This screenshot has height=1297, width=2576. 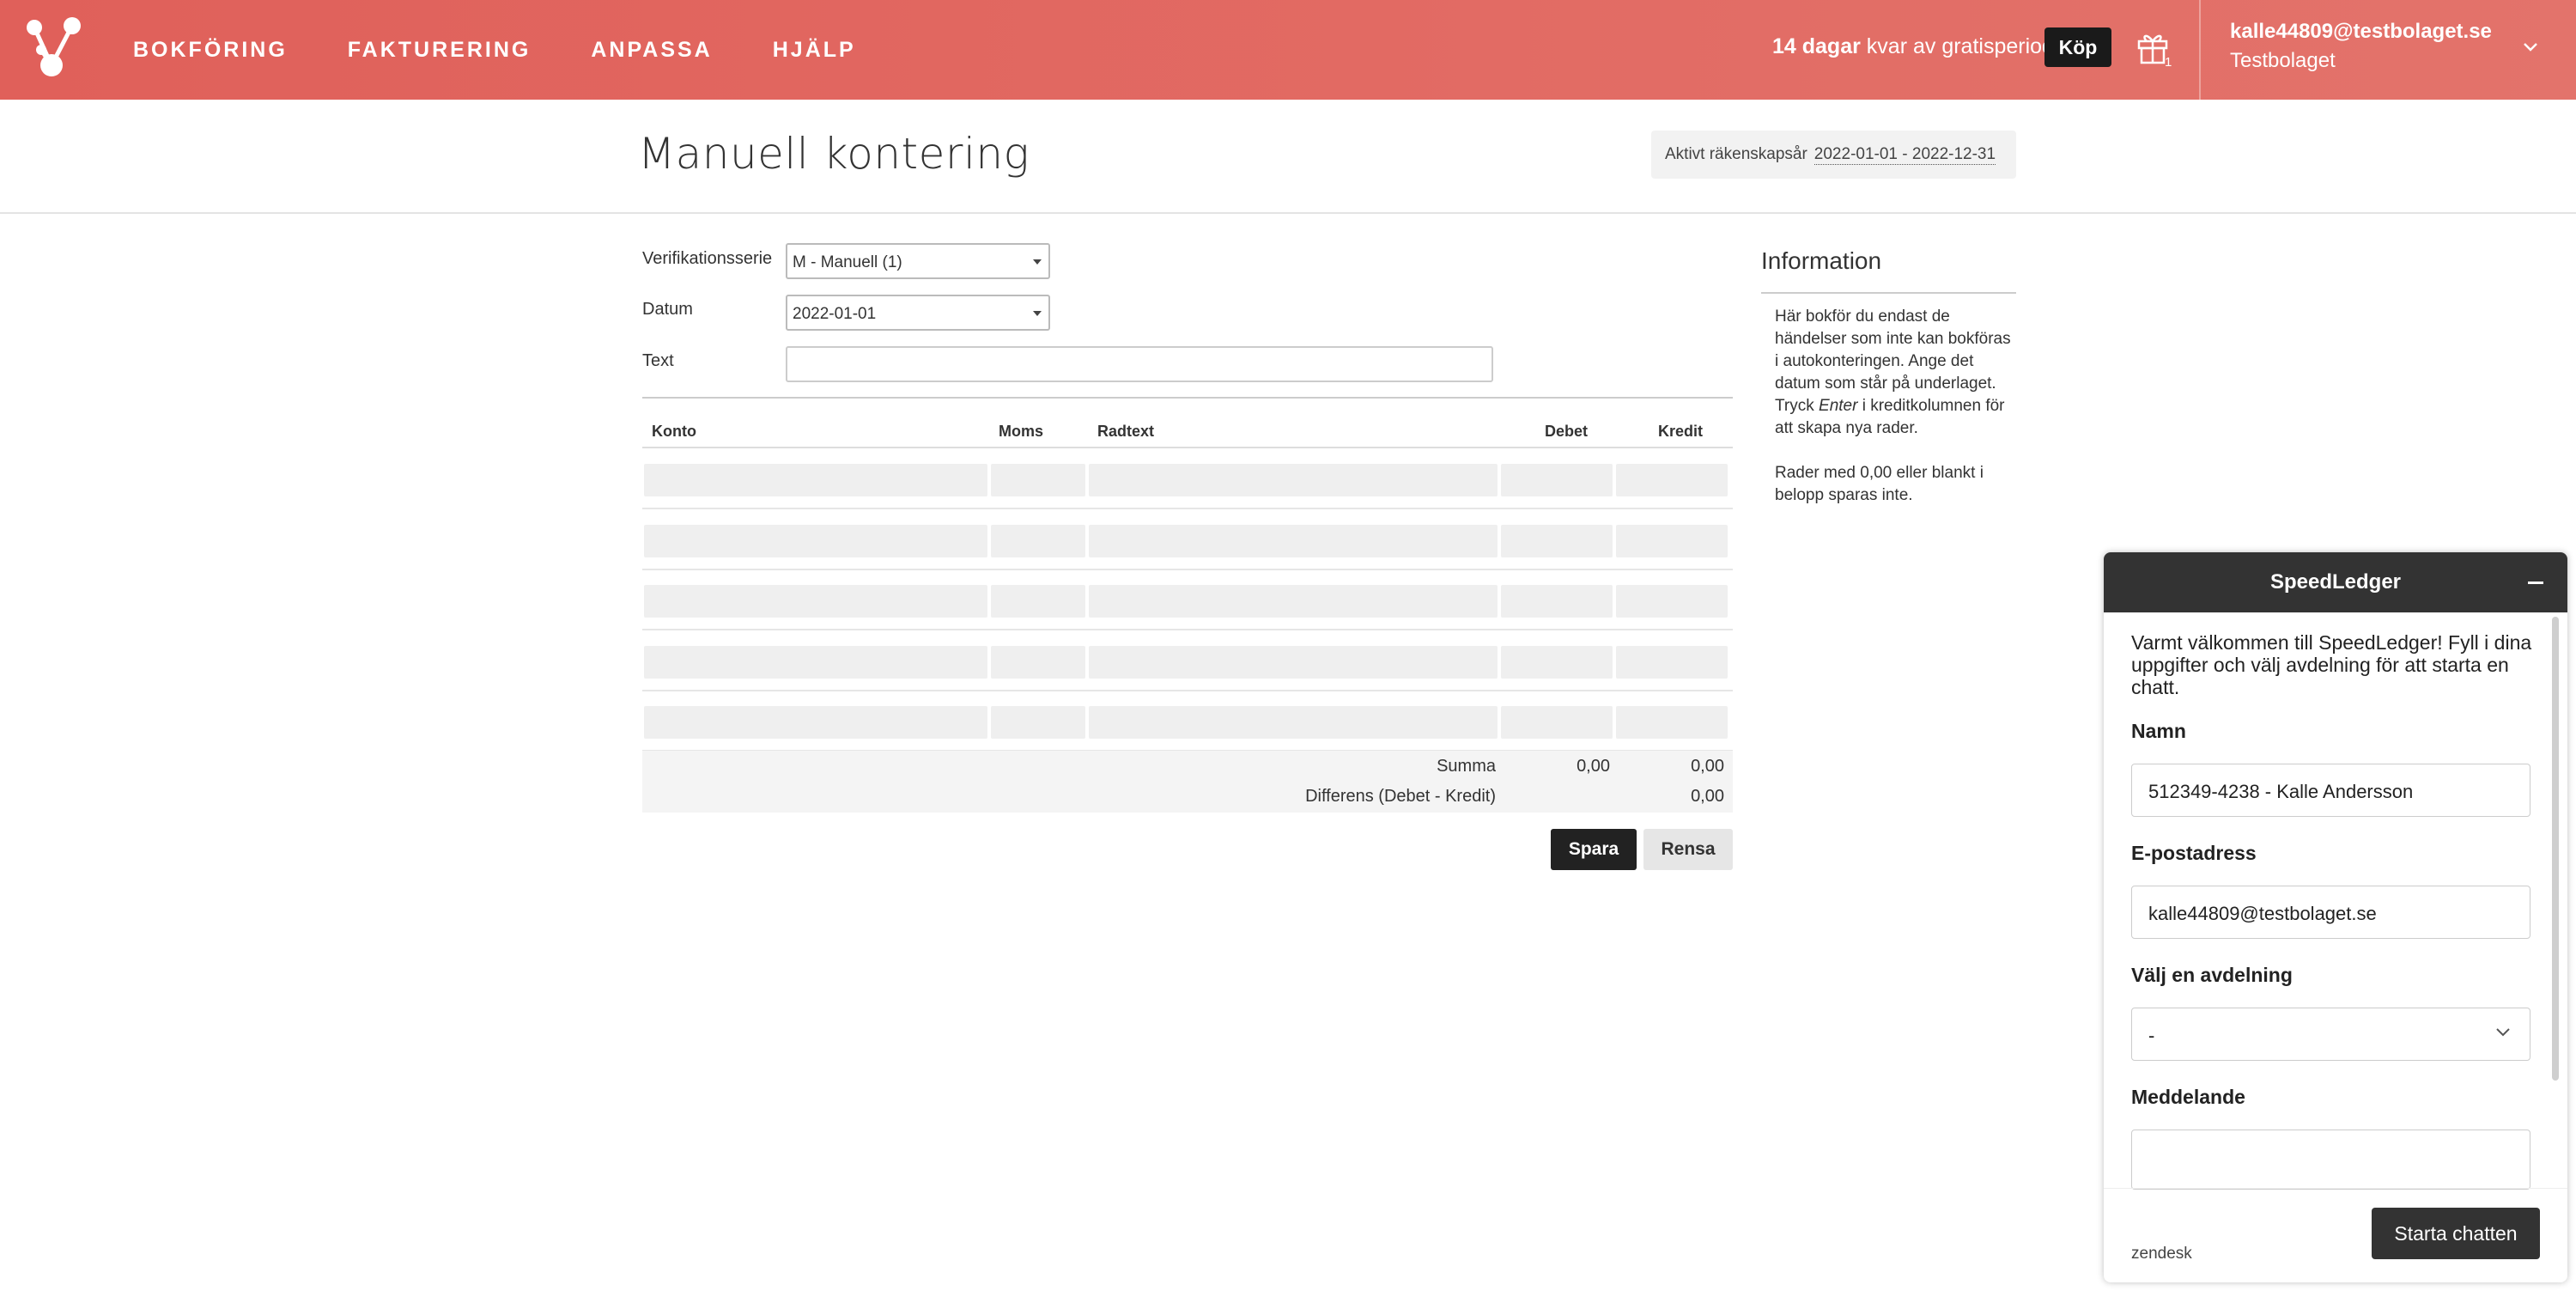 I want to click on chat-department-label: Välj en avdelning, so click(x=2212, y=975).